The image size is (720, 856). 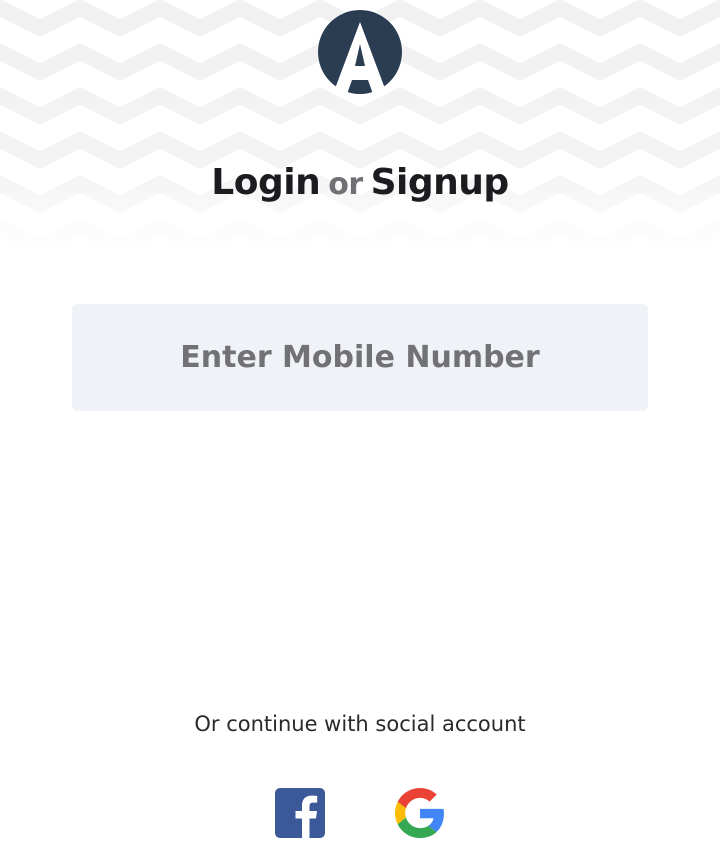 I want to click on social-login-caption: Or continue with social account, so click(x=360, y=724).